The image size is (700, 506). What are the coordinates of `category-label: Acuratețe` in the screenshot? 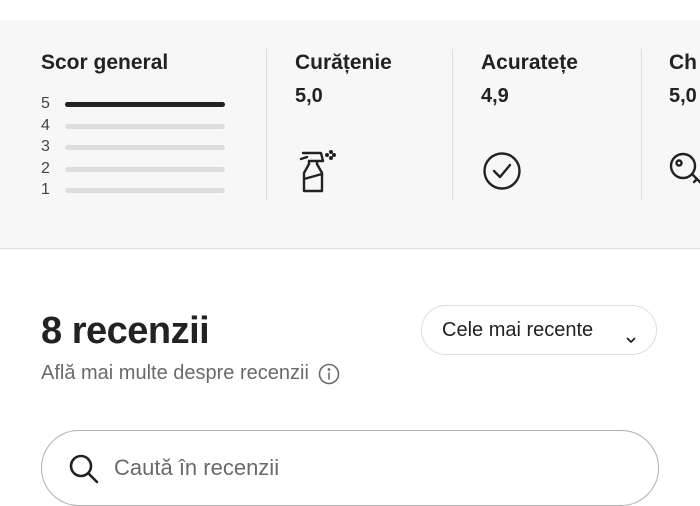 It's located at (529, 62).